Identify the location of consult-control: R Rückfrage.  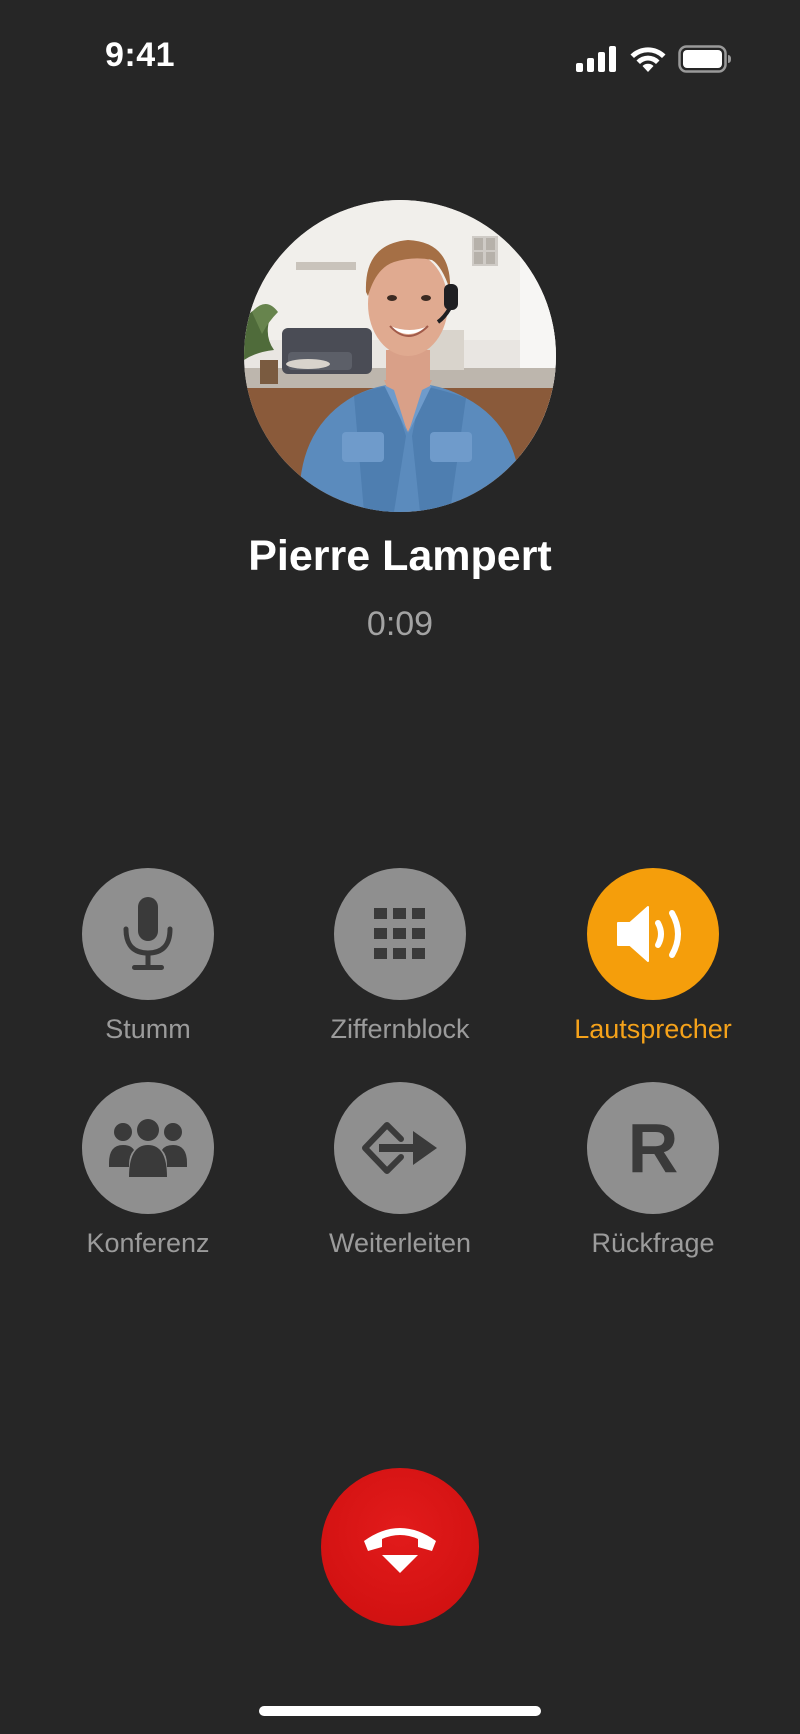
(653, 1170).